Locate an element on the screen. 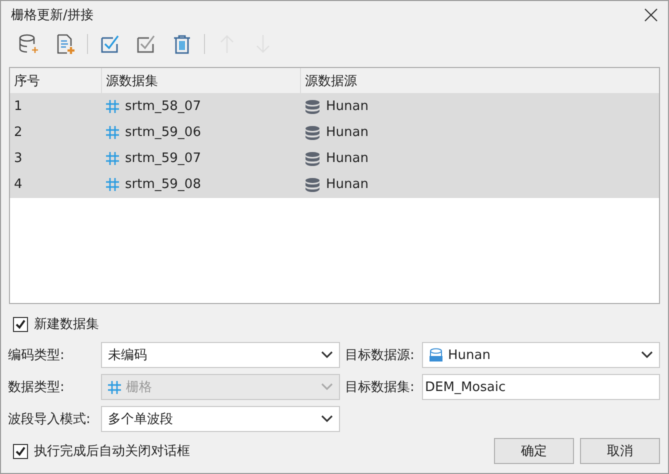  table-row: 1 srtm_58_07 Hunan is located at coordinates (334, 107).